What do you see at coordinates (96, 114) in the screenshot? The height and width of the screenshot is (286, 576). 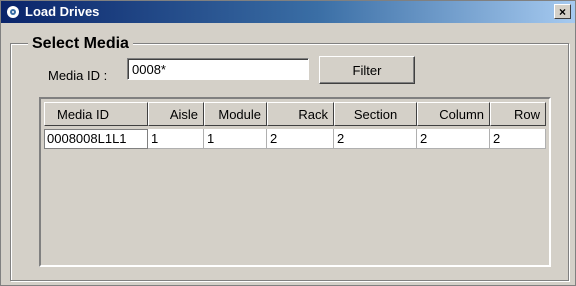 I see `column-header-media-id: Media ID` at bounding box center [96, 114].